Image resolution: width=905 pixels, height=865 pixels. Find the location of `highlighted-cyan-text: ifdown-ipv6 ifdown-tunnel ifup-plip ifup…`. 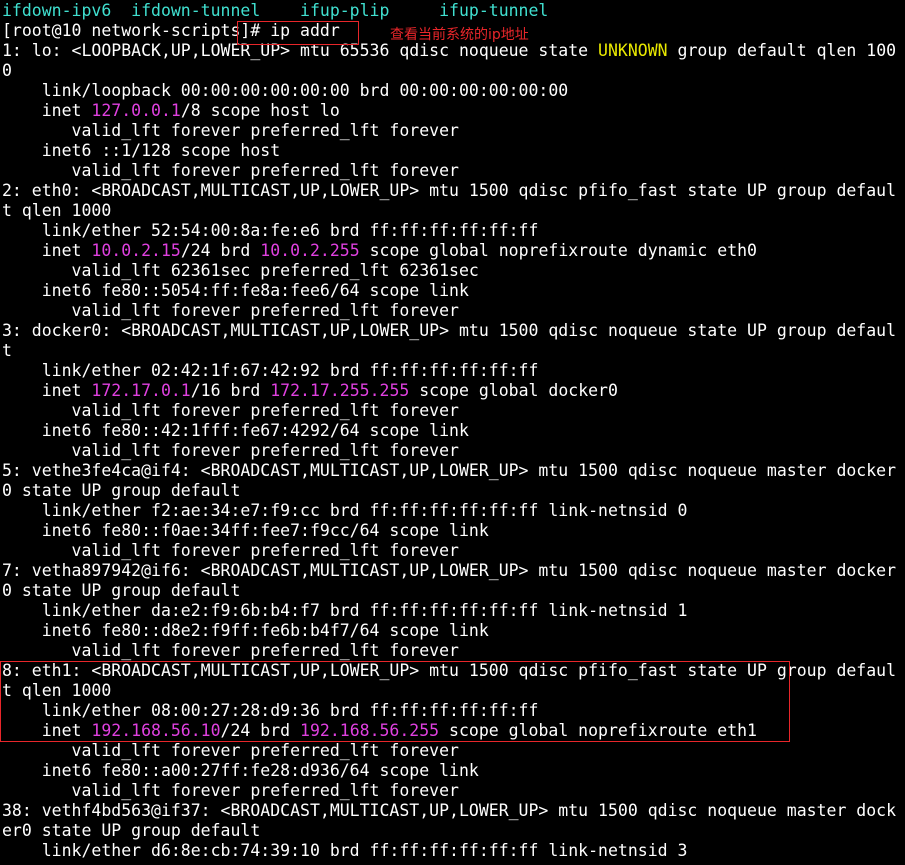

highlighted-cyan-text: ifdown-ipv6 ifdown-tunnel ifup-plip ifup… is located at coordinates (275, 10).